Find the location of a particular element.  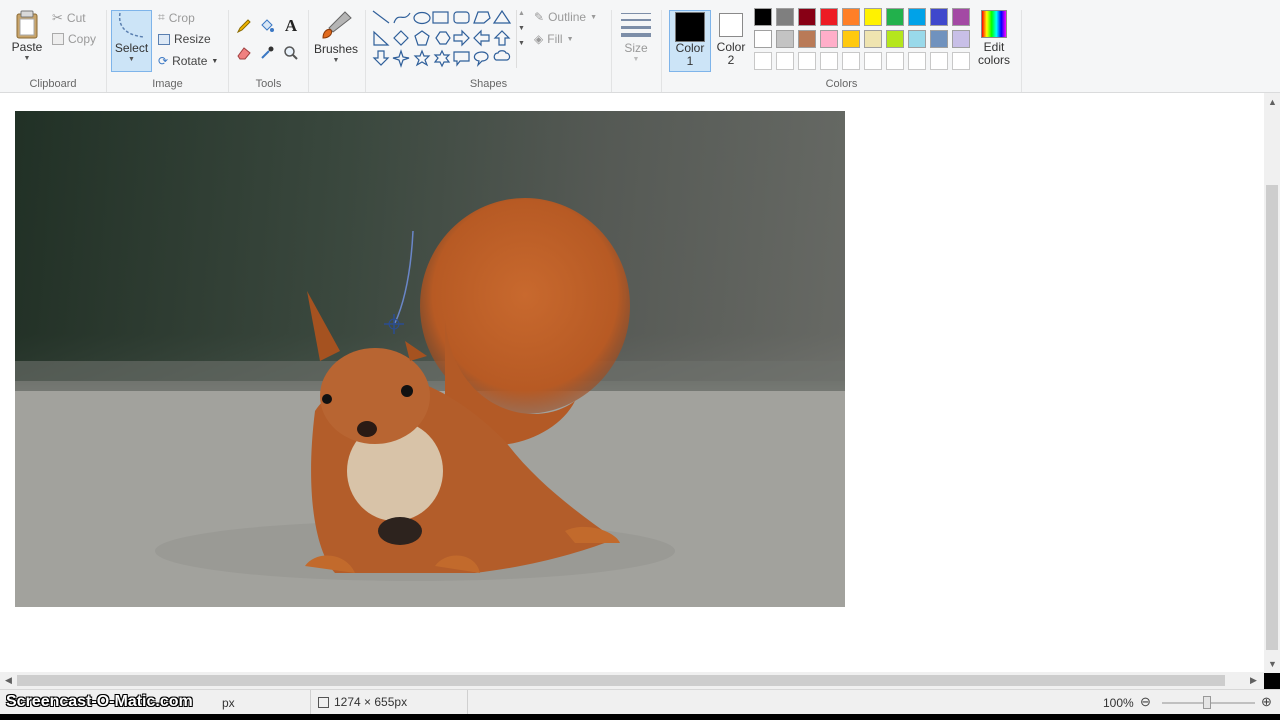

zoom-in-icon: ⊕ is located at coordinates (1266, 702).